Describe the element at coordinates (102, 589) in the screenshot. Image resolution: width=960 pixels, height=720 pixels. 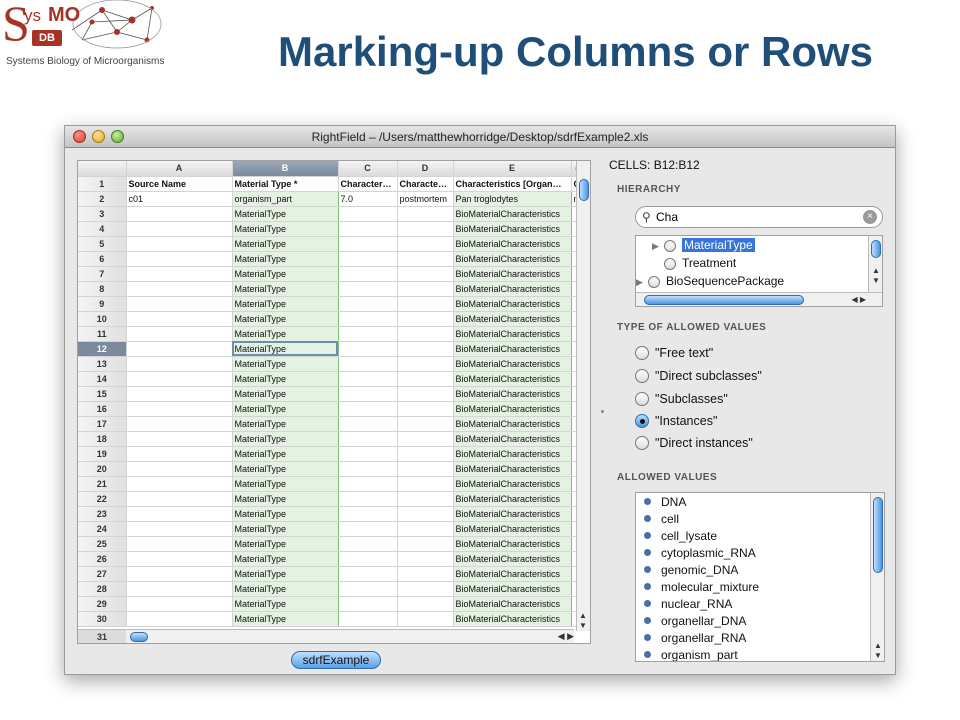
I see `row-header: 28` at that location.